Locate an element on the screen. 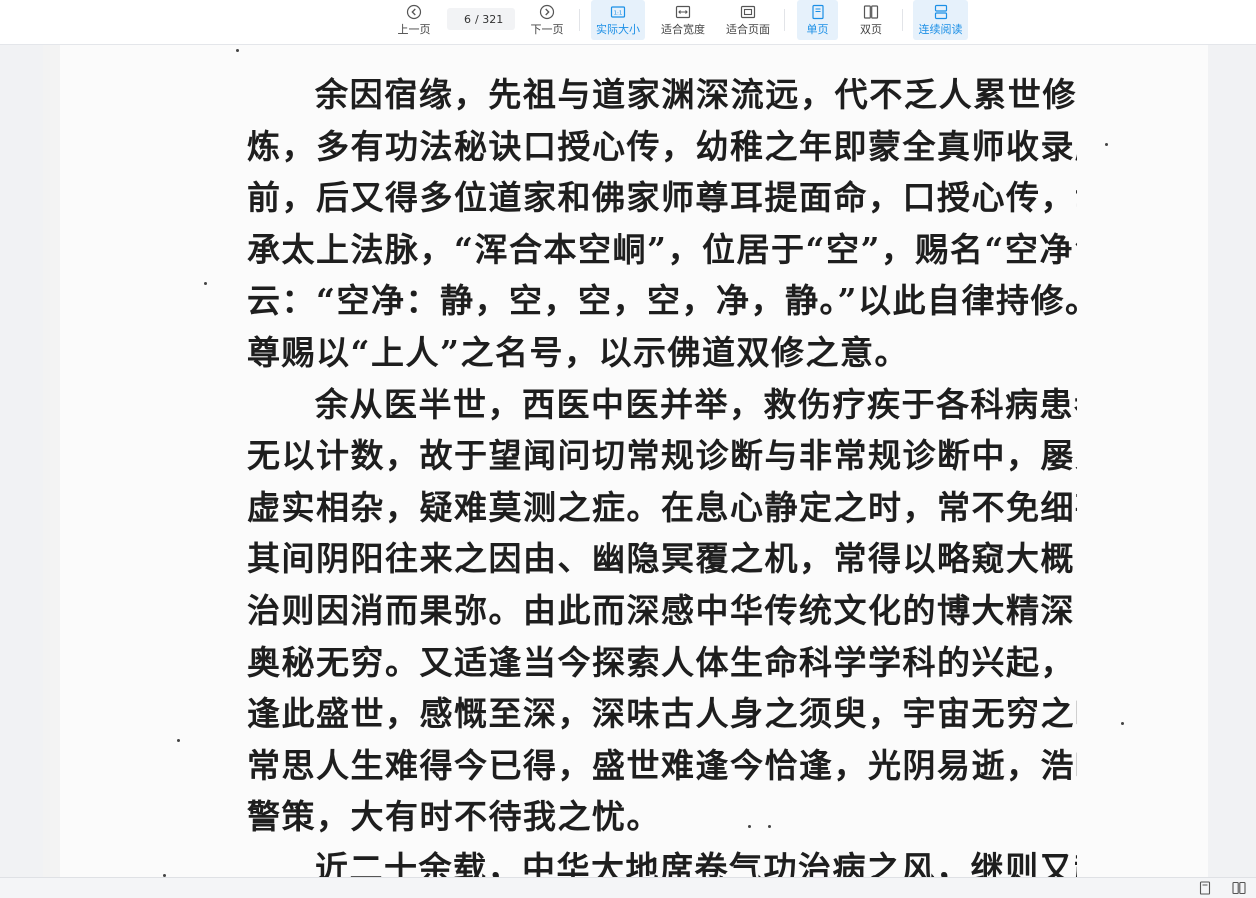 The height and width of the screenshot is (898, 1256). continuous-label: 连续阅读 is located at coordinates (940, 29).